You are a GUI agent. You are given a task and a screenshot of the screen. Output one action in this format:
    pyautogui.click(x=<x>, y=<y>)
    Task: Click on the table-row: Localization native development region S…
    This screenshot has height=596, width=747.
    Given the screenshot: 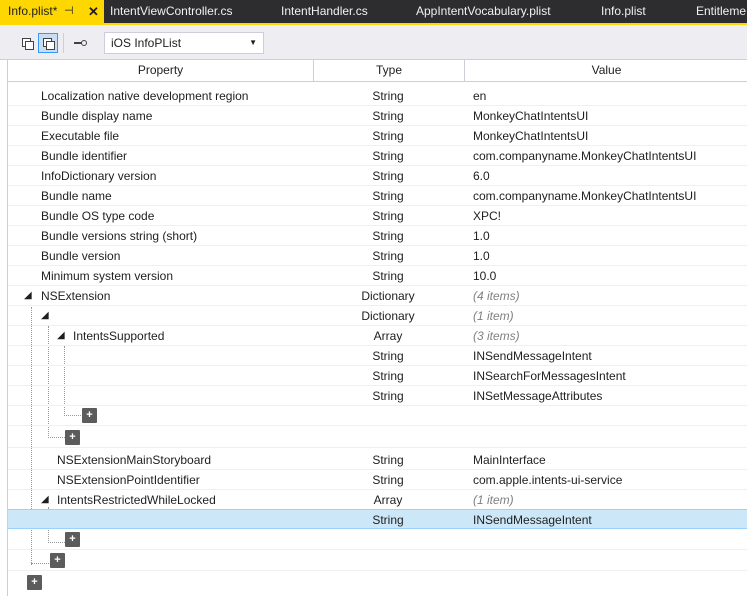 What is the action you would take?
    pyautogui.click(x=377, y=96)
    